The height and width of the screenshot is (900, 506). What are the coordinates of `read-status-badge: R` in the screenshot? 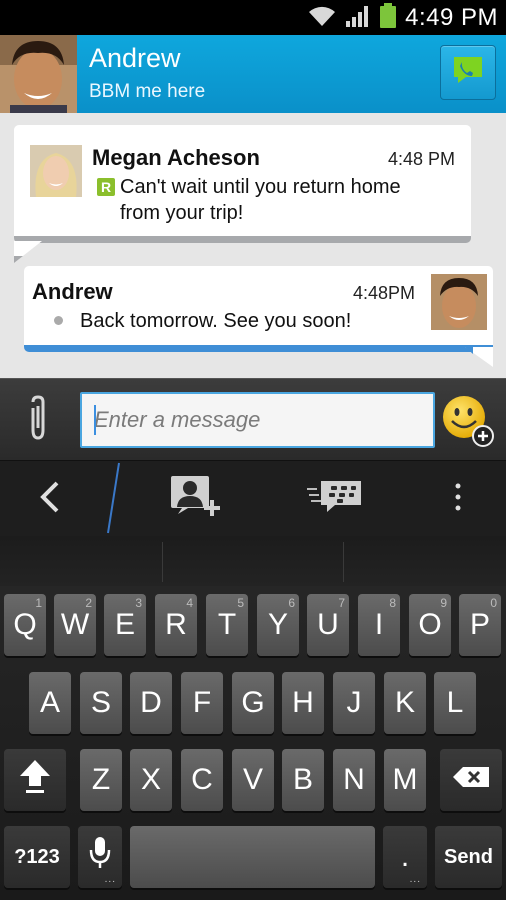 It's located at (106, 187).